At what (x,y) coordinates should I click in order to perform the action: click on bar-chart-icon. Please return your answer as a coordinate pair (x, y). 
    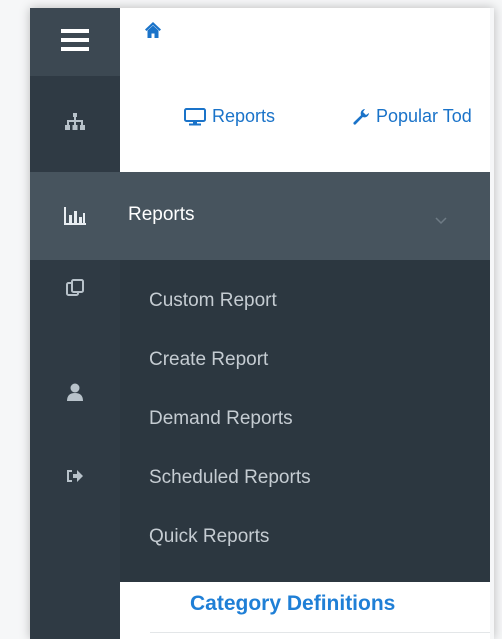
    Looking at the image, I should click on (75, 216).